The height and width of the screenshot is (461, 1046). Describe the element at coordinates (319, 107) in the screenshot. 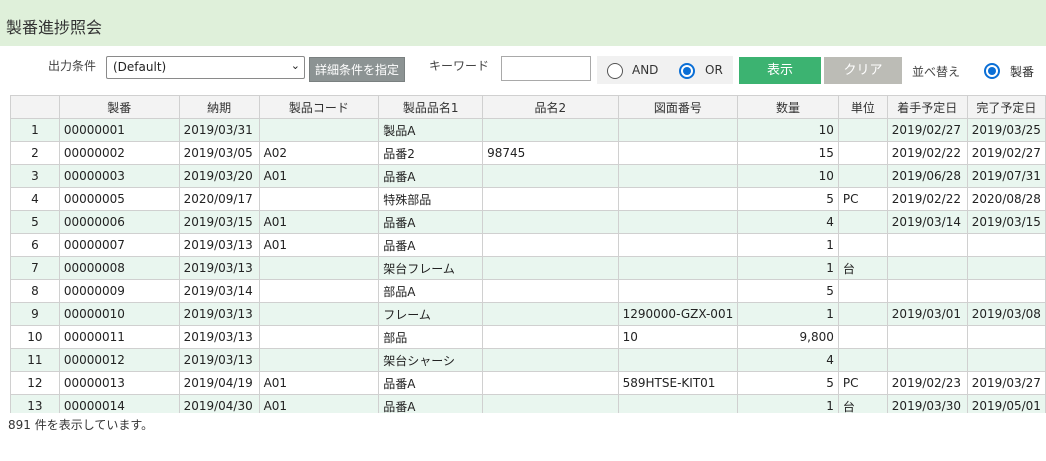

I see `column-header: 製品コード` at that location.